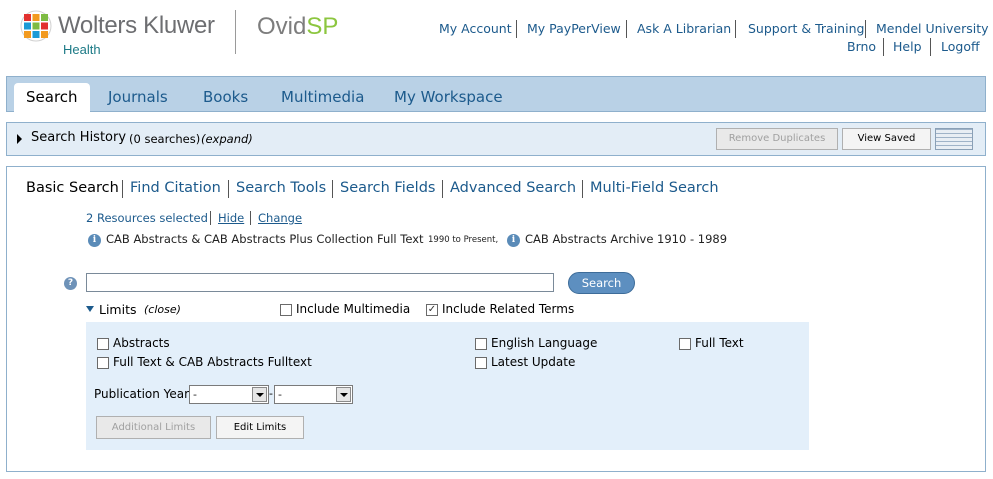 This screenshot has height=479, width=993. I want to click on advanced-search-tab: Advanced Search, so click(513, 188).